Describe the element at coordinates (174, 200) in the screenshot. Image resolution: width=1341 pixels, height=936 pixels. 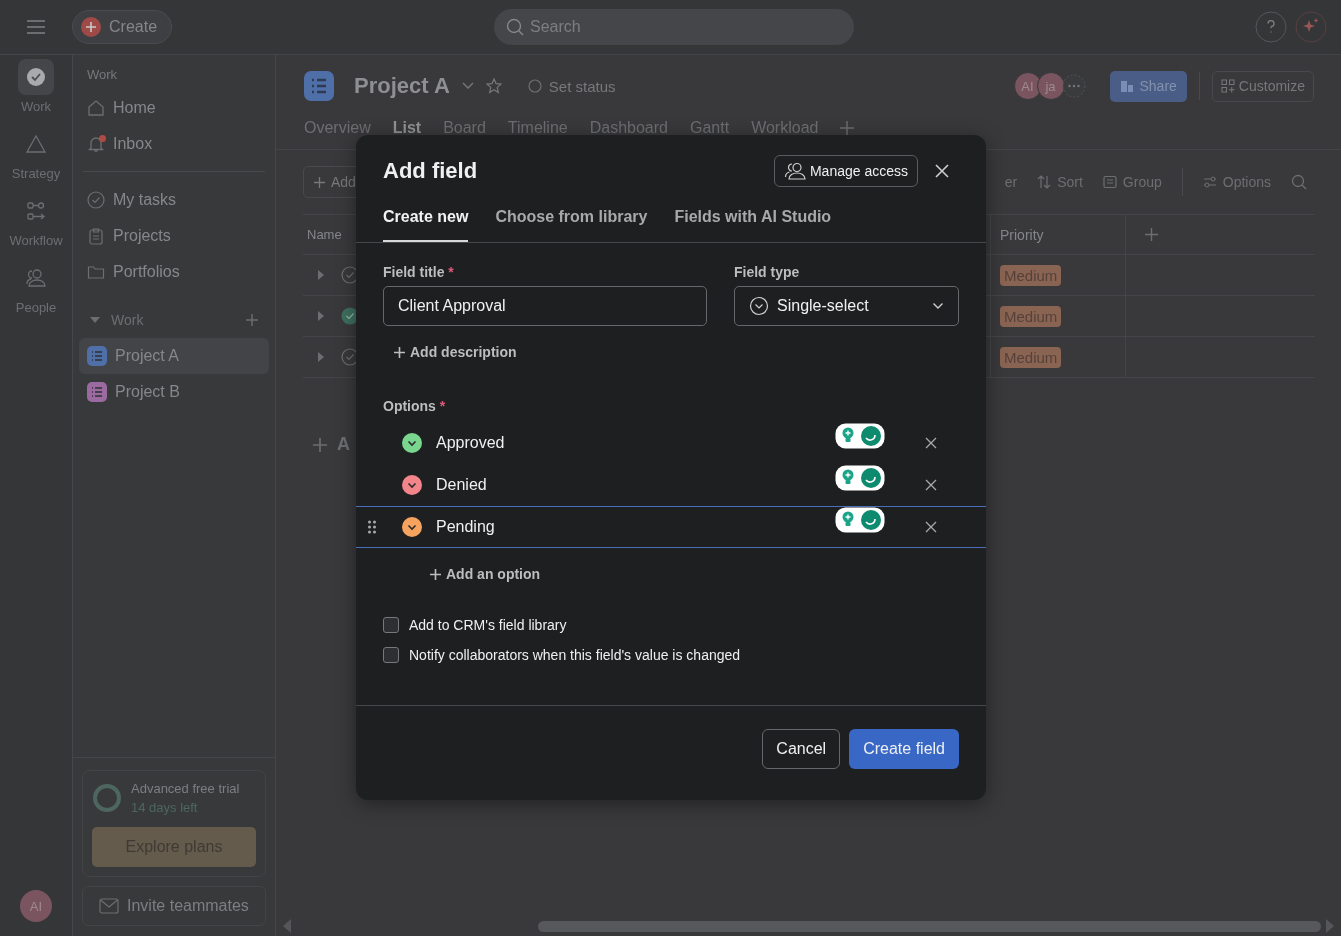
I see `sidebar-item: My tasks` at that location.